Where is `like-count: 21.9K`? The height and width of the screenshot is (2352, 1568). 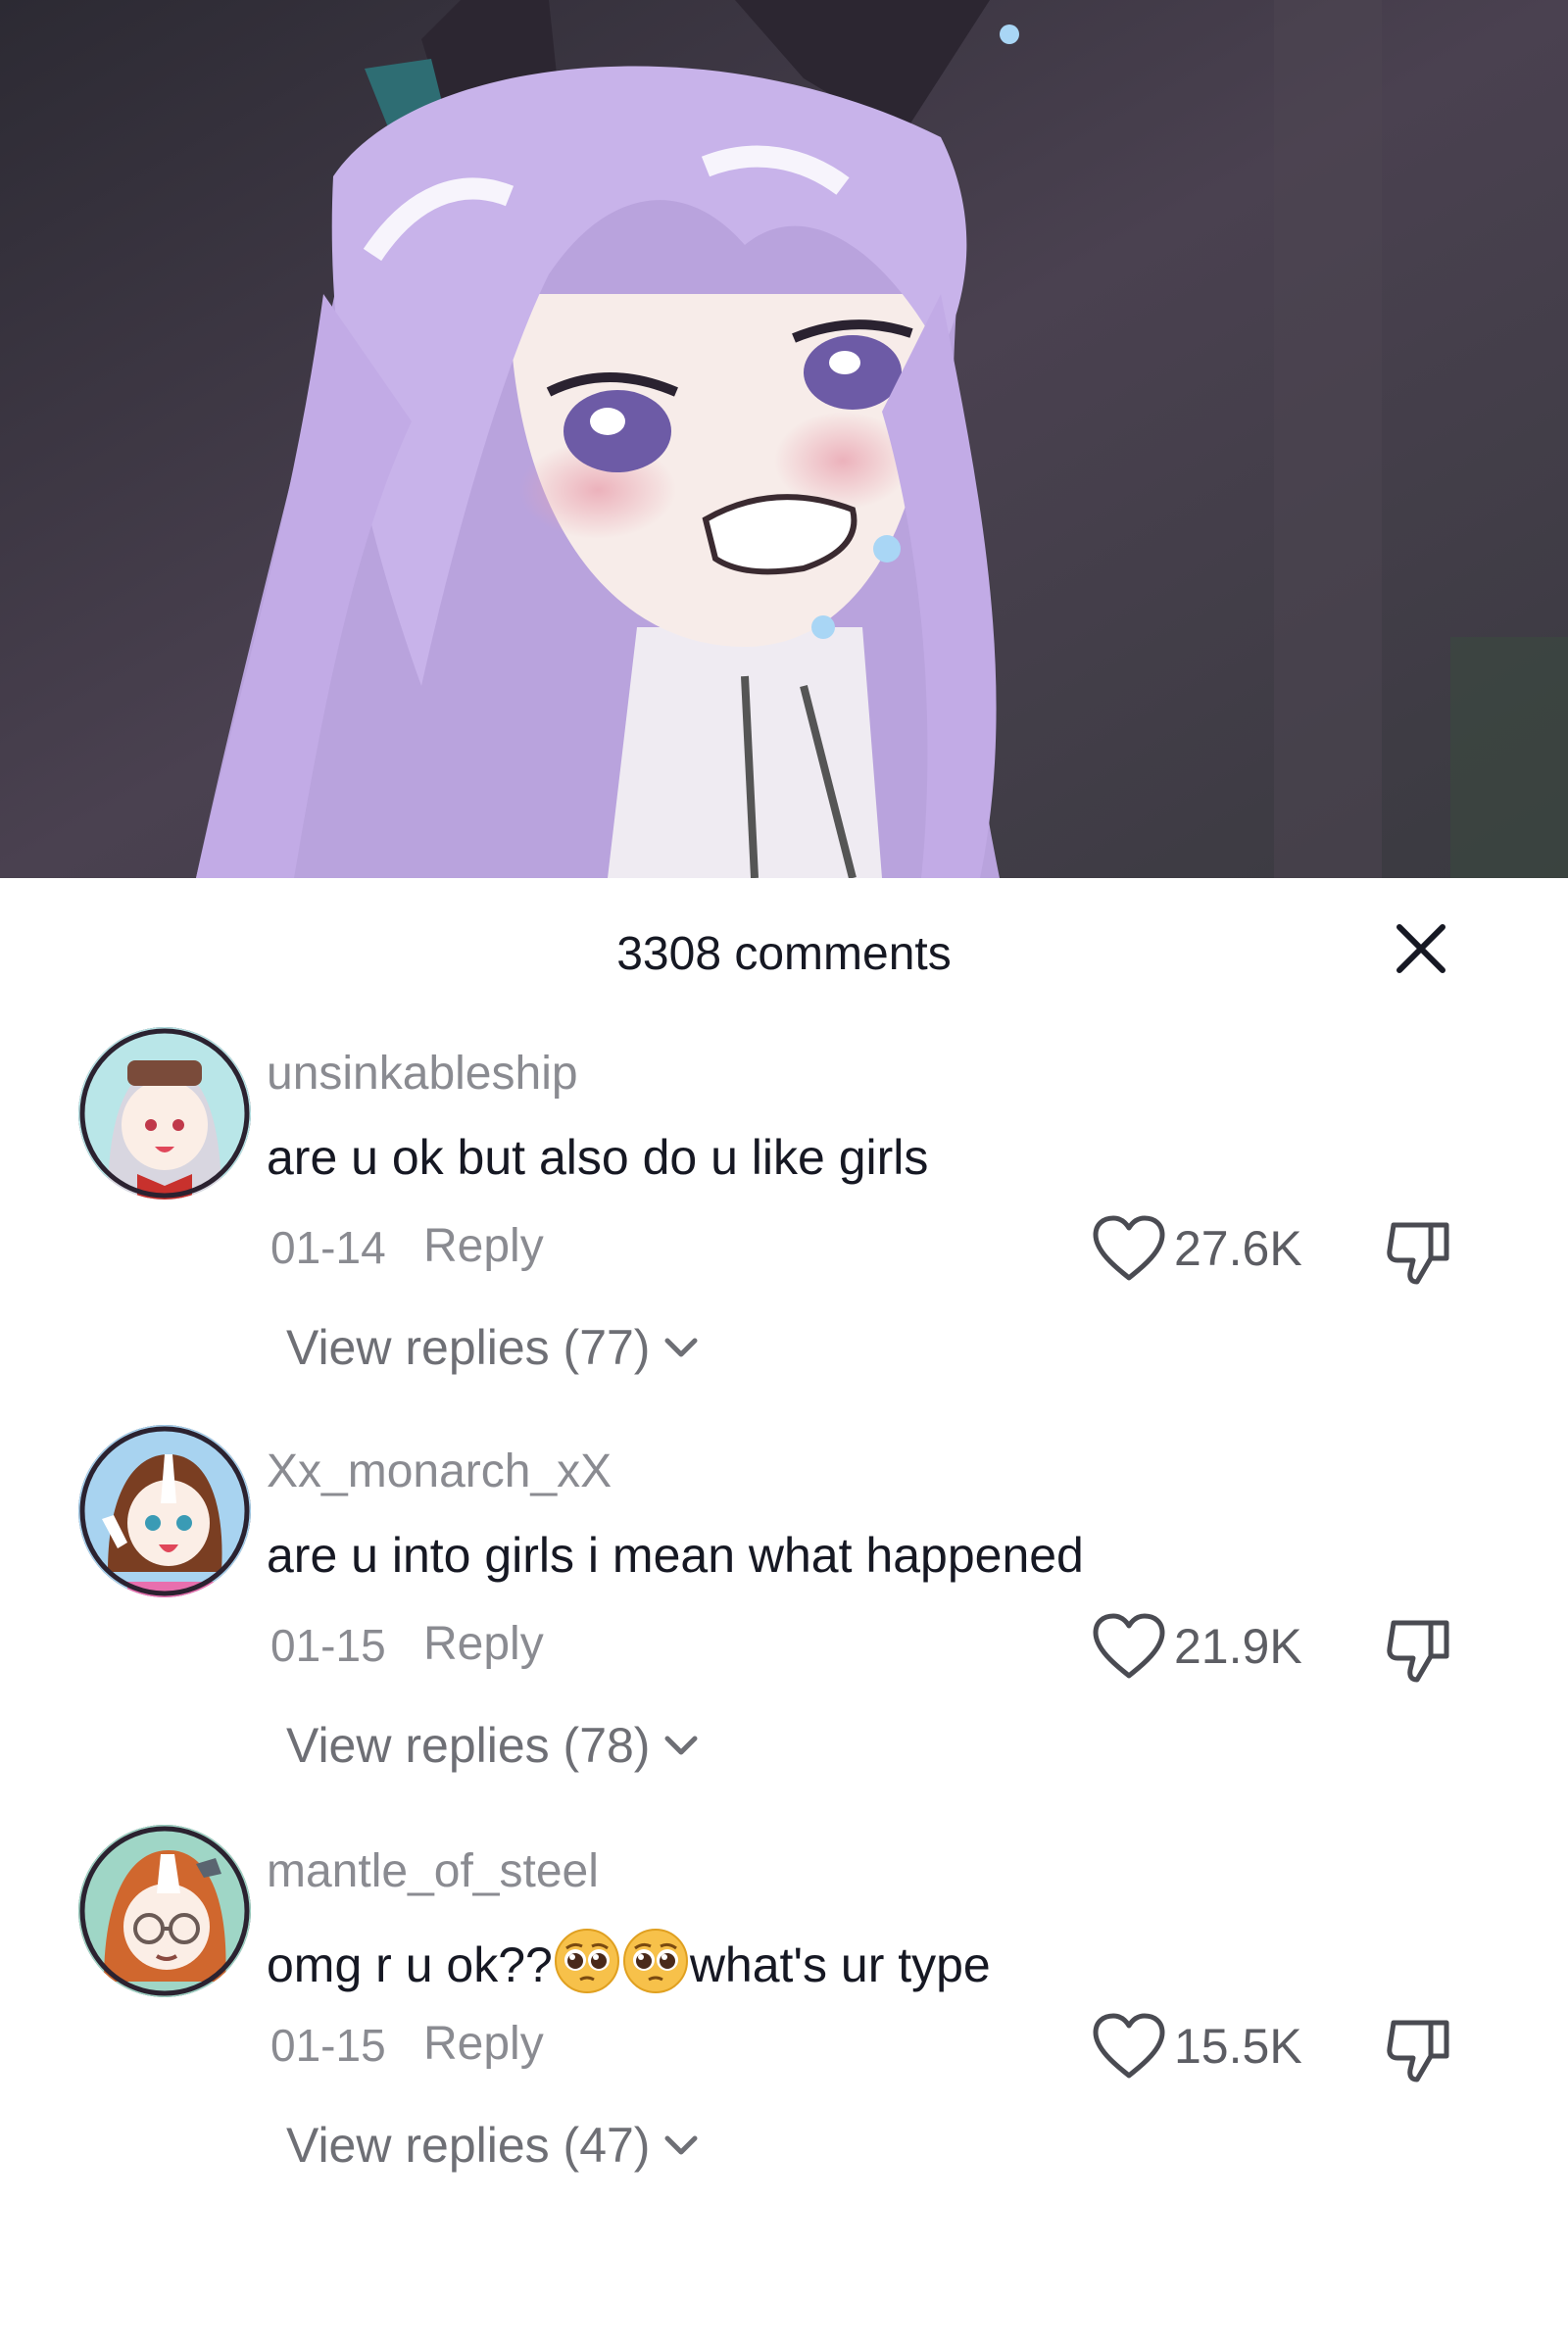 like-count: 21.9K is located at coordinates (1238, 1646).